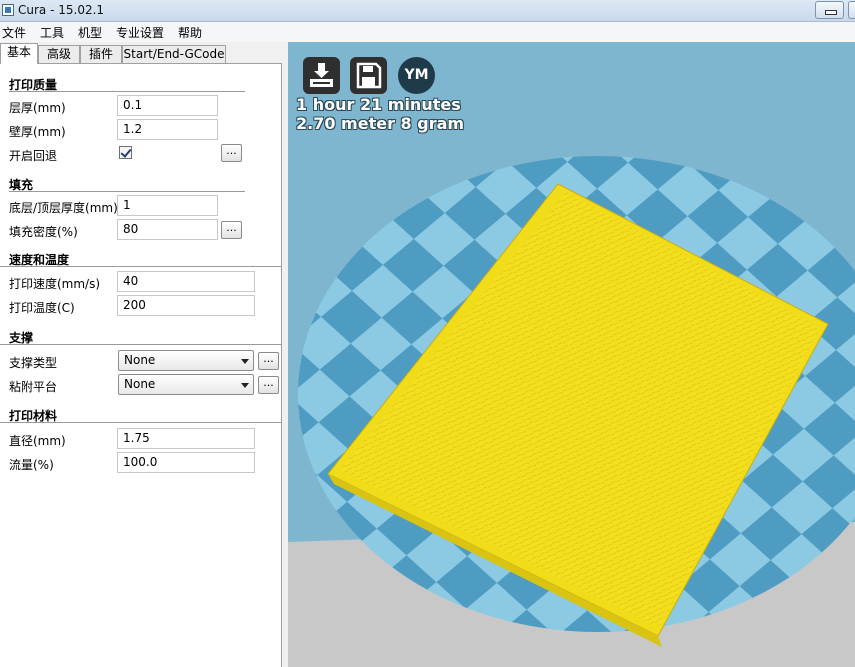  What do you see at coordinates (186, 384) in the screenshot?
I see `adhesion-select: None` at bounding box center [186, 384].